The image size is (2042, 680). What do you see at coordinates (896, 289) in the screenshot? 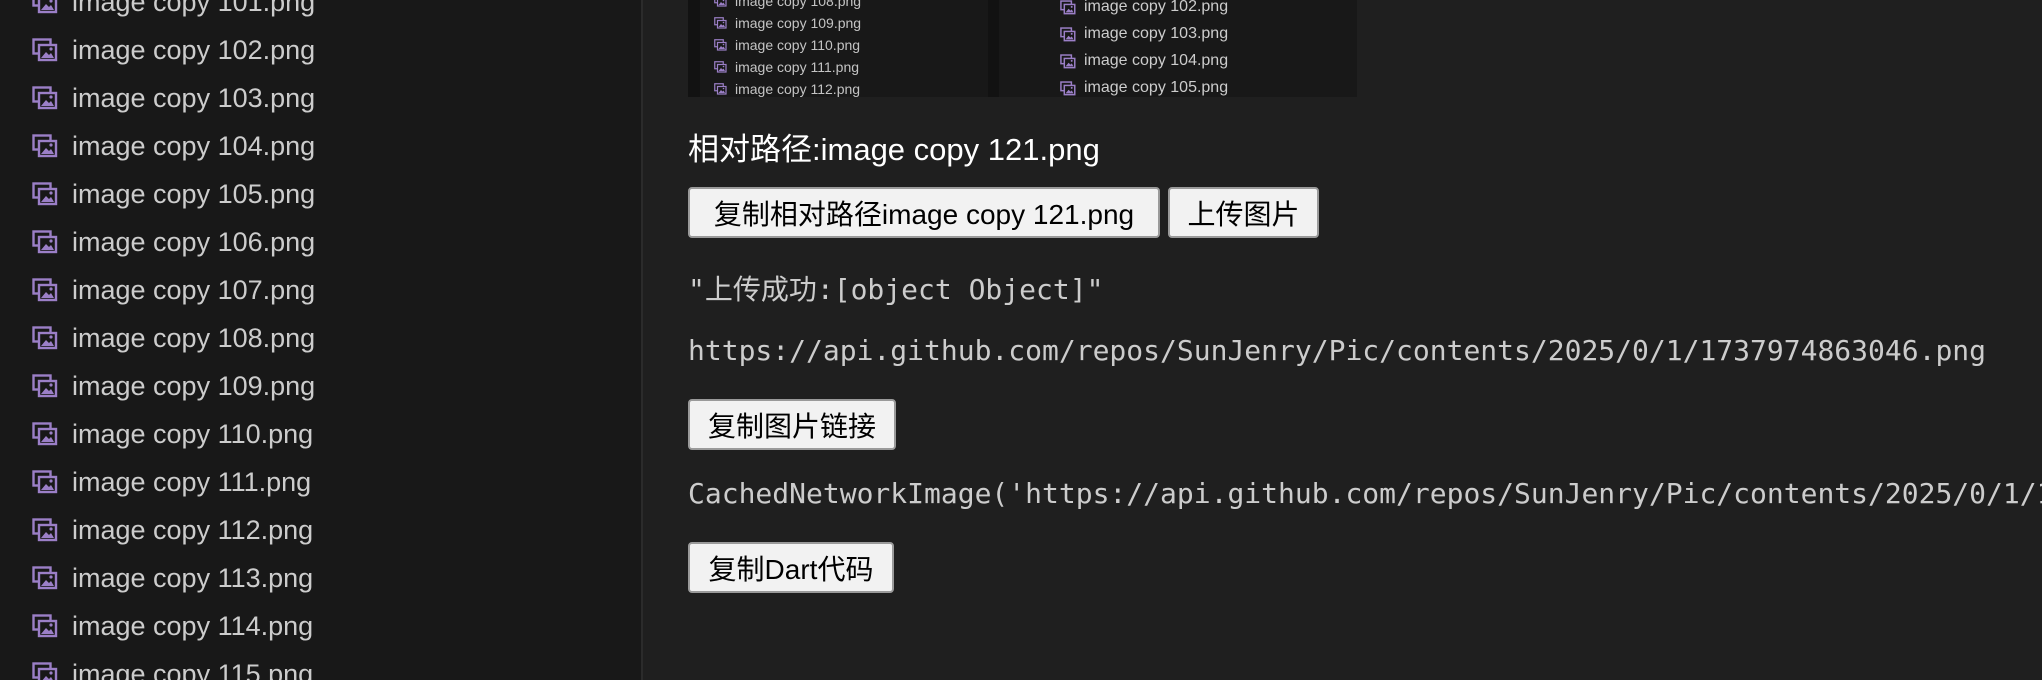
I see `upload-status-text: "上传成功:[object Object]"` at bounding box center [896, 289].